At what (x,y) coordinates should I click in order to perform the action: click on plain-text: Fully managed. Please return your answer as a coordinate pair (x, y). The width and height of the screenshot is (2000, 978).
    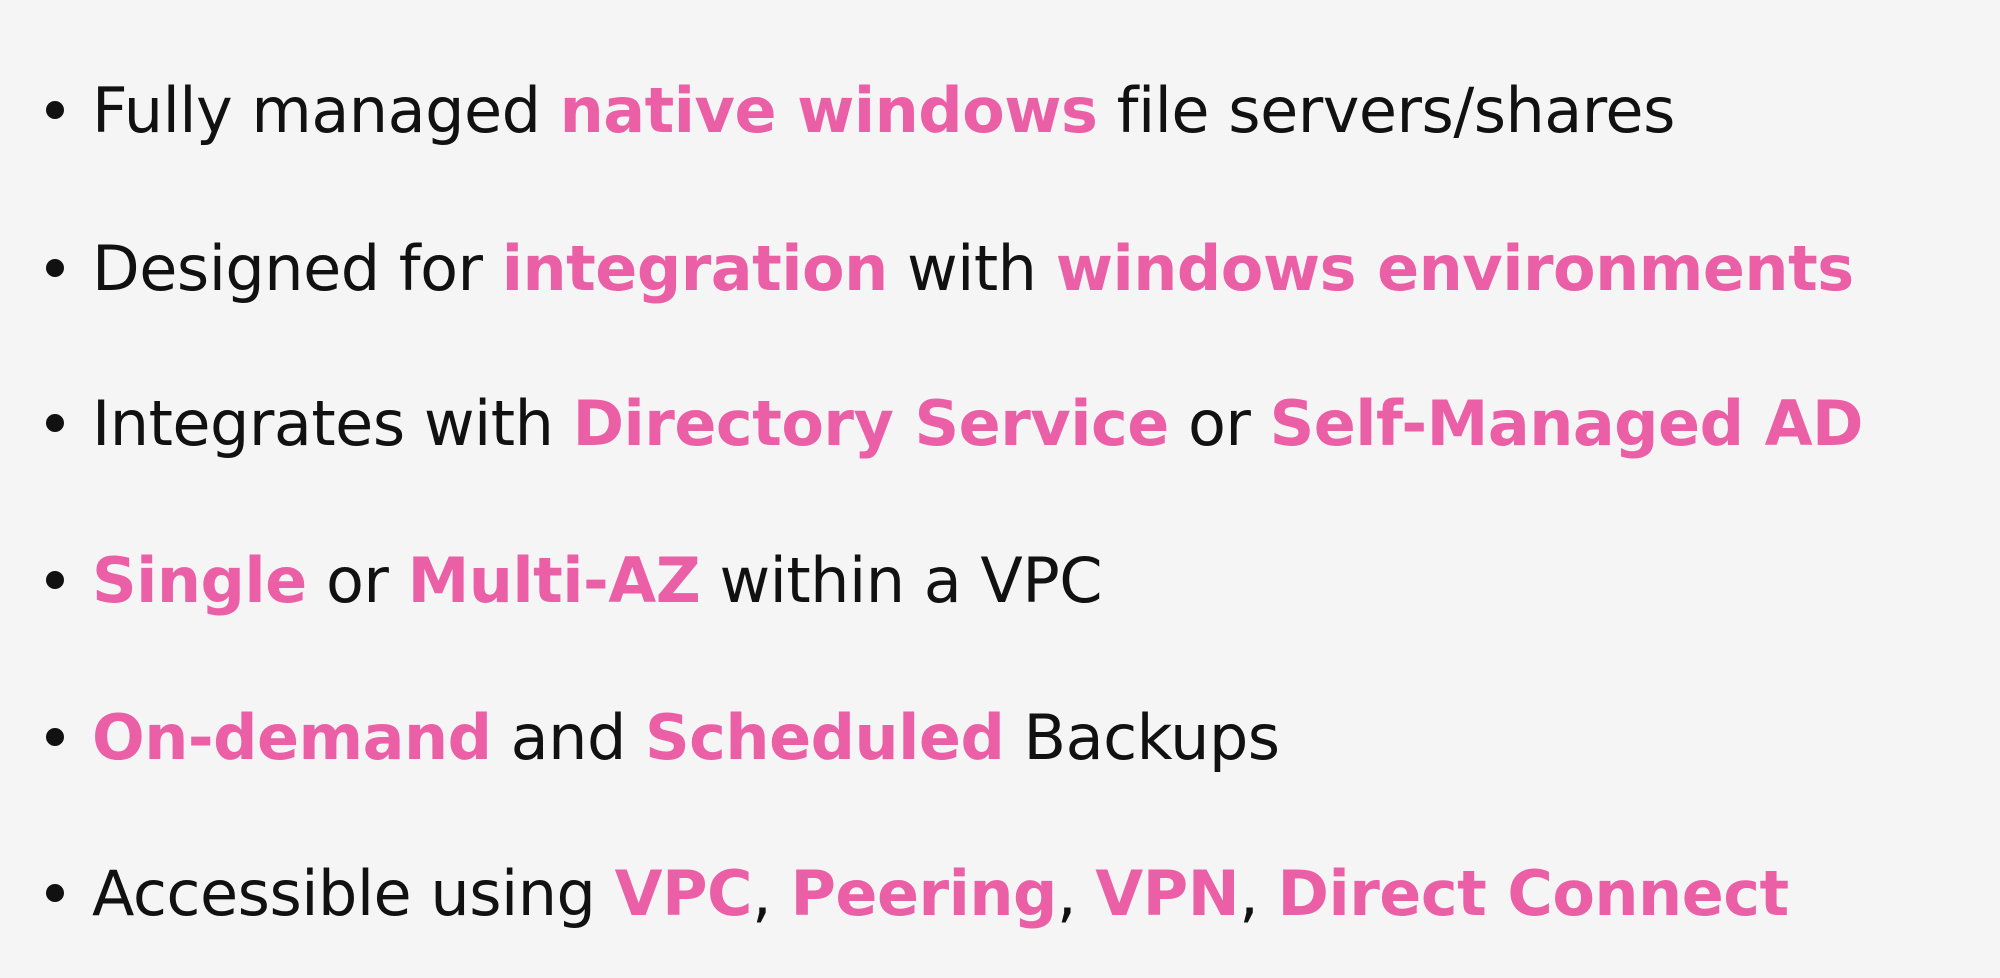
    Looking at the image, I should click on (326, 110).